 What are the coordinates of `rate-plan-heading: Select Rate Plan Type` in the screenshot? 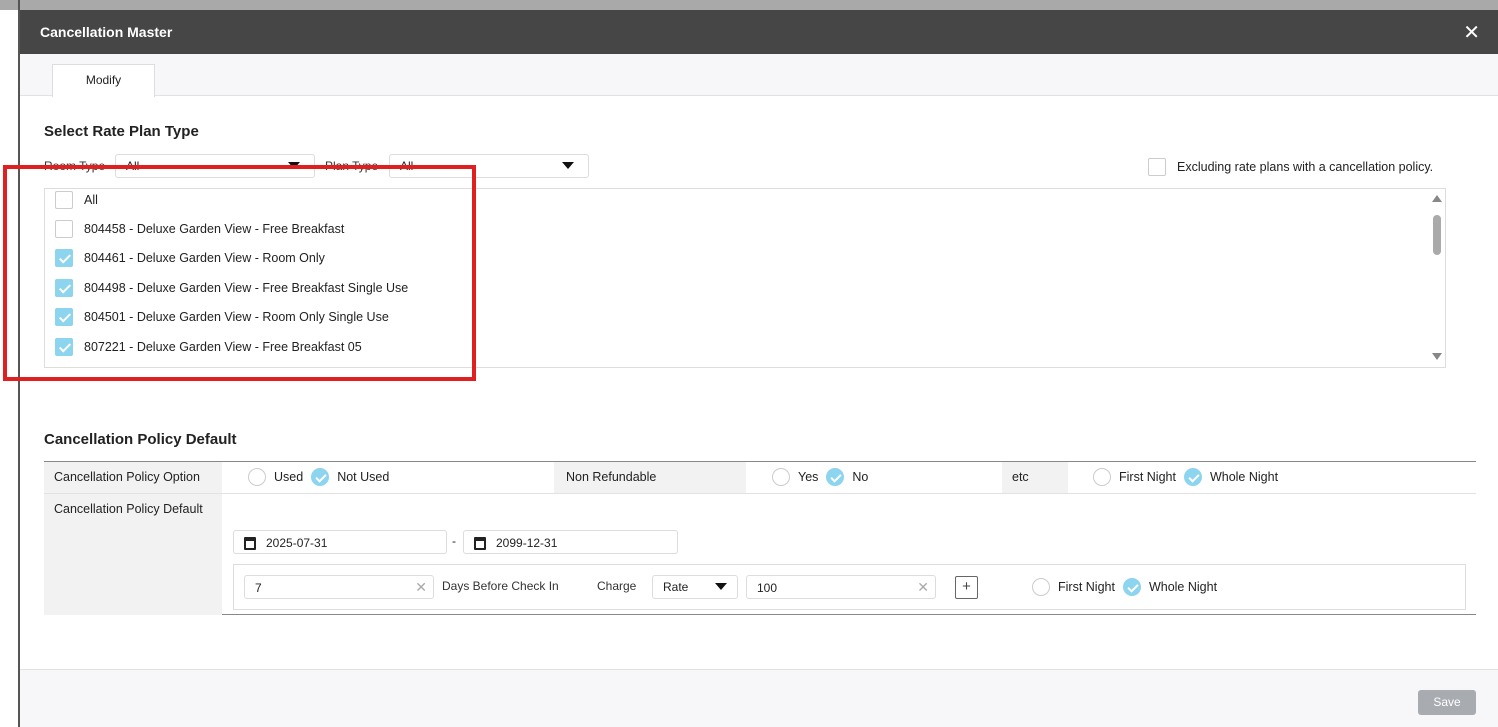 It's located at (121, 131).